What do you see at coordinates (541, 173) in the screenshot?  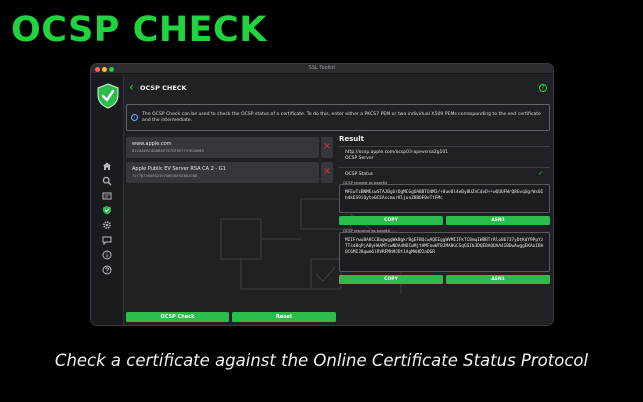 I see `checkmark-icon: ✓` at bounding box center [541, 173].